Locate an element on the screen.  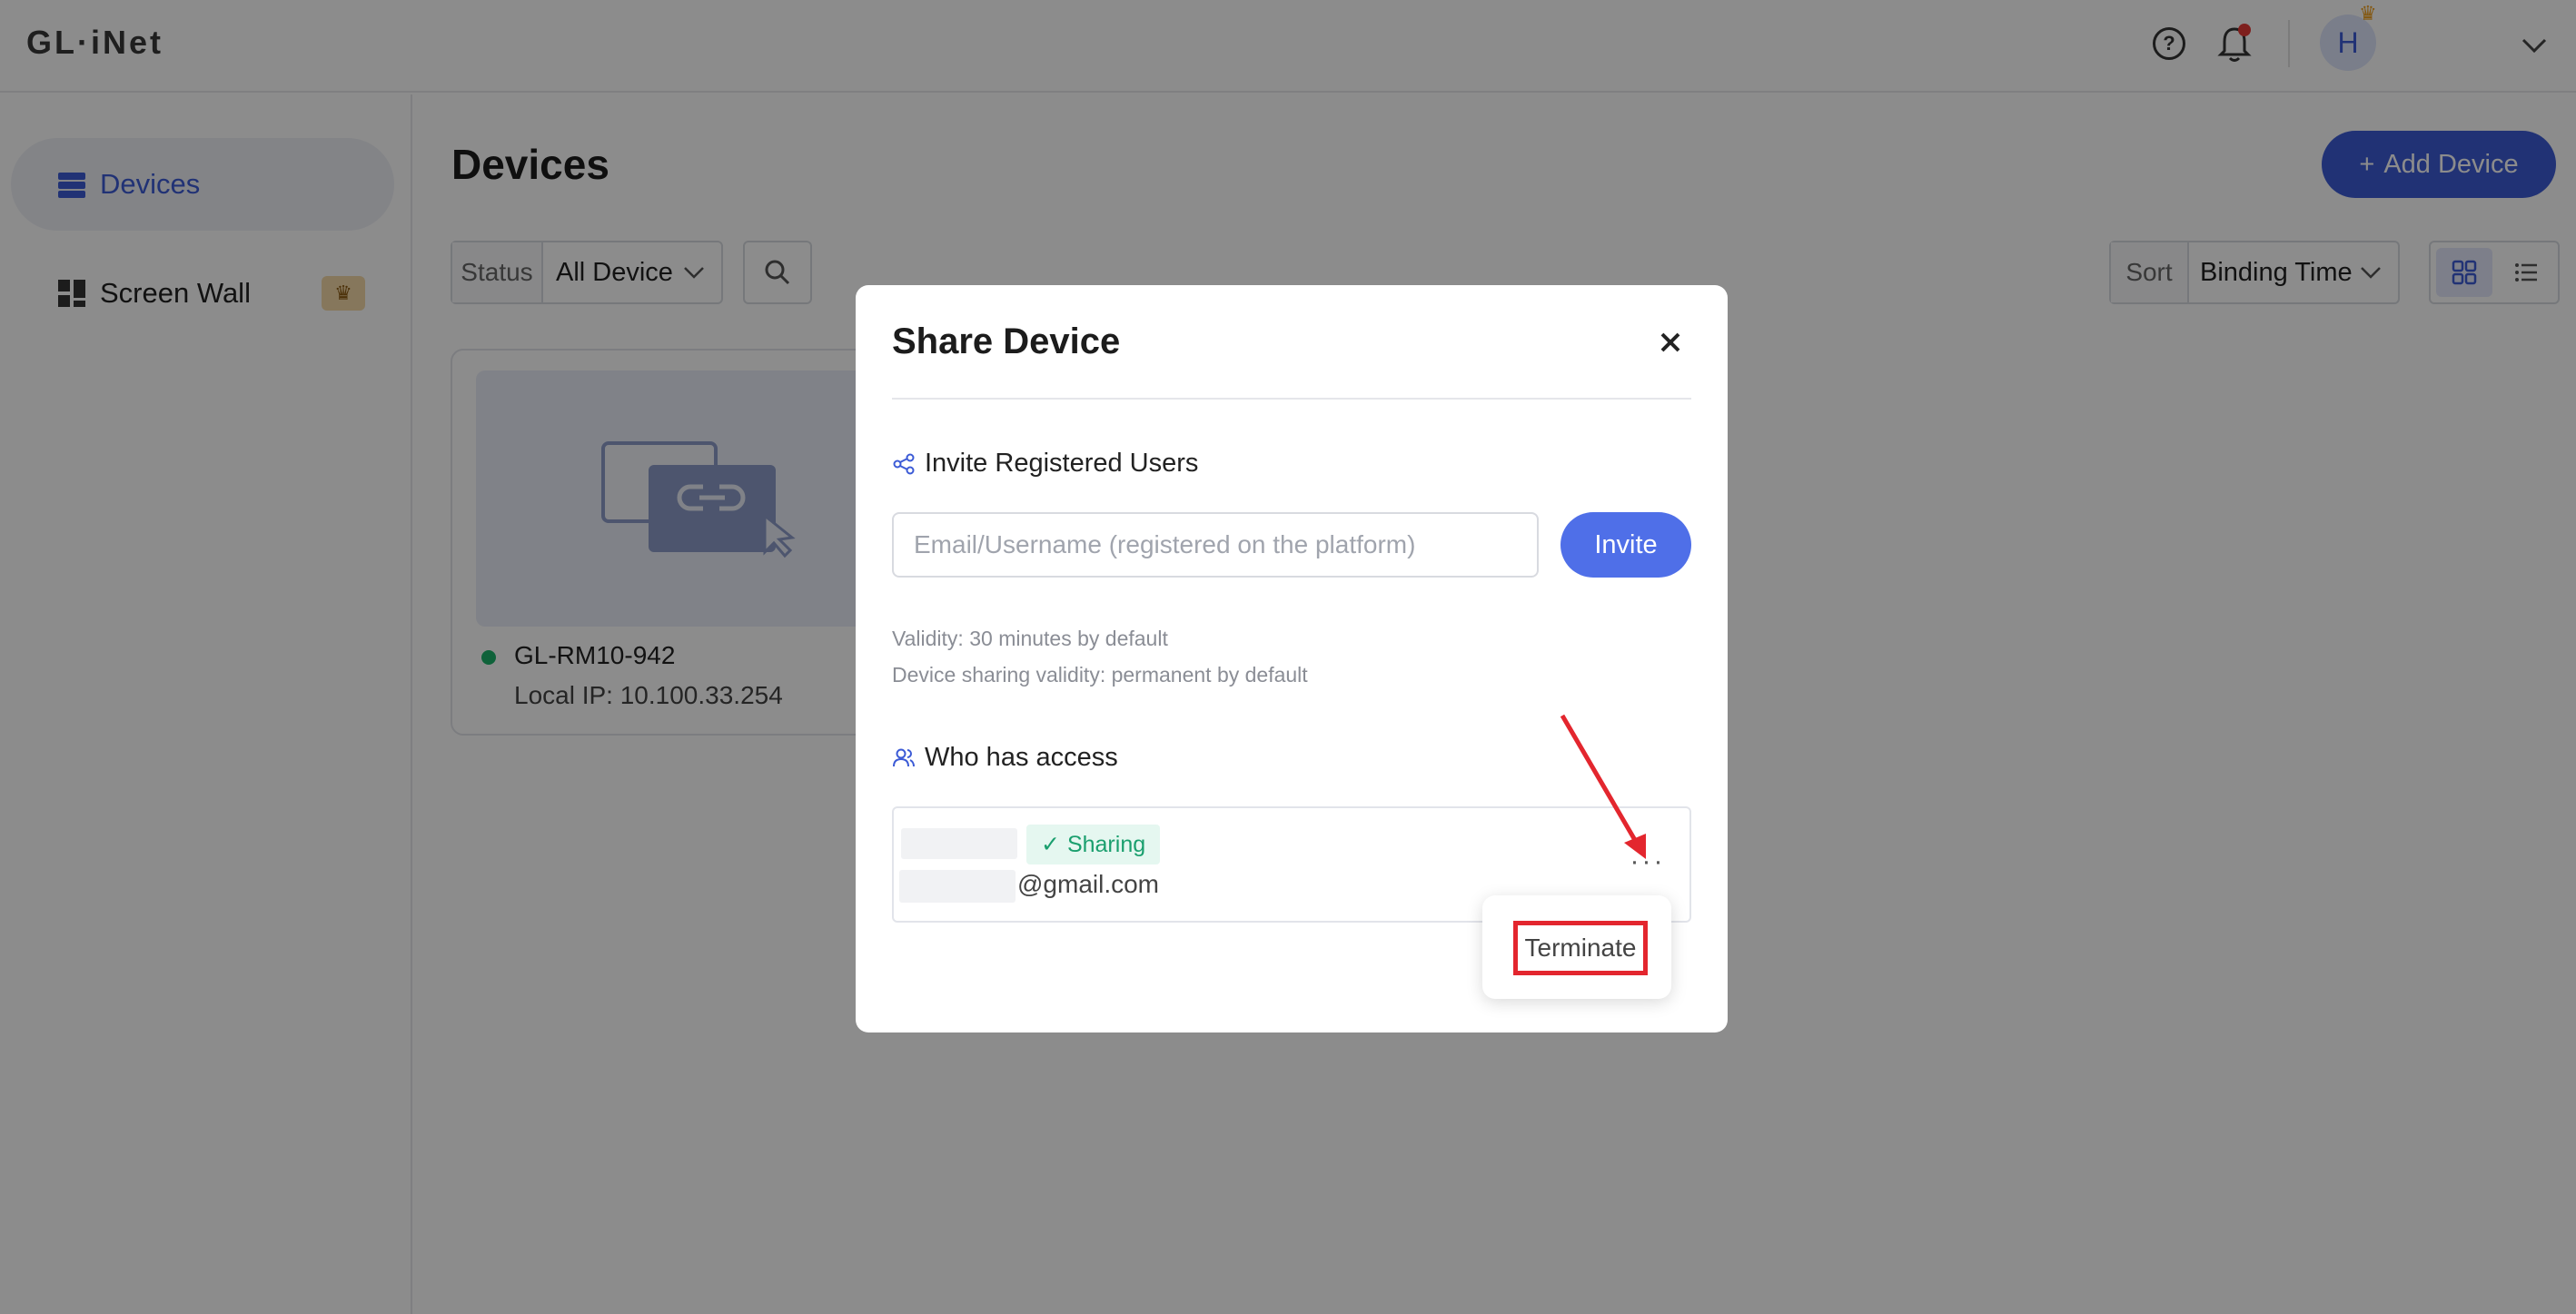
access-options-menu: Terminate is located at coordinates (1576, 947).